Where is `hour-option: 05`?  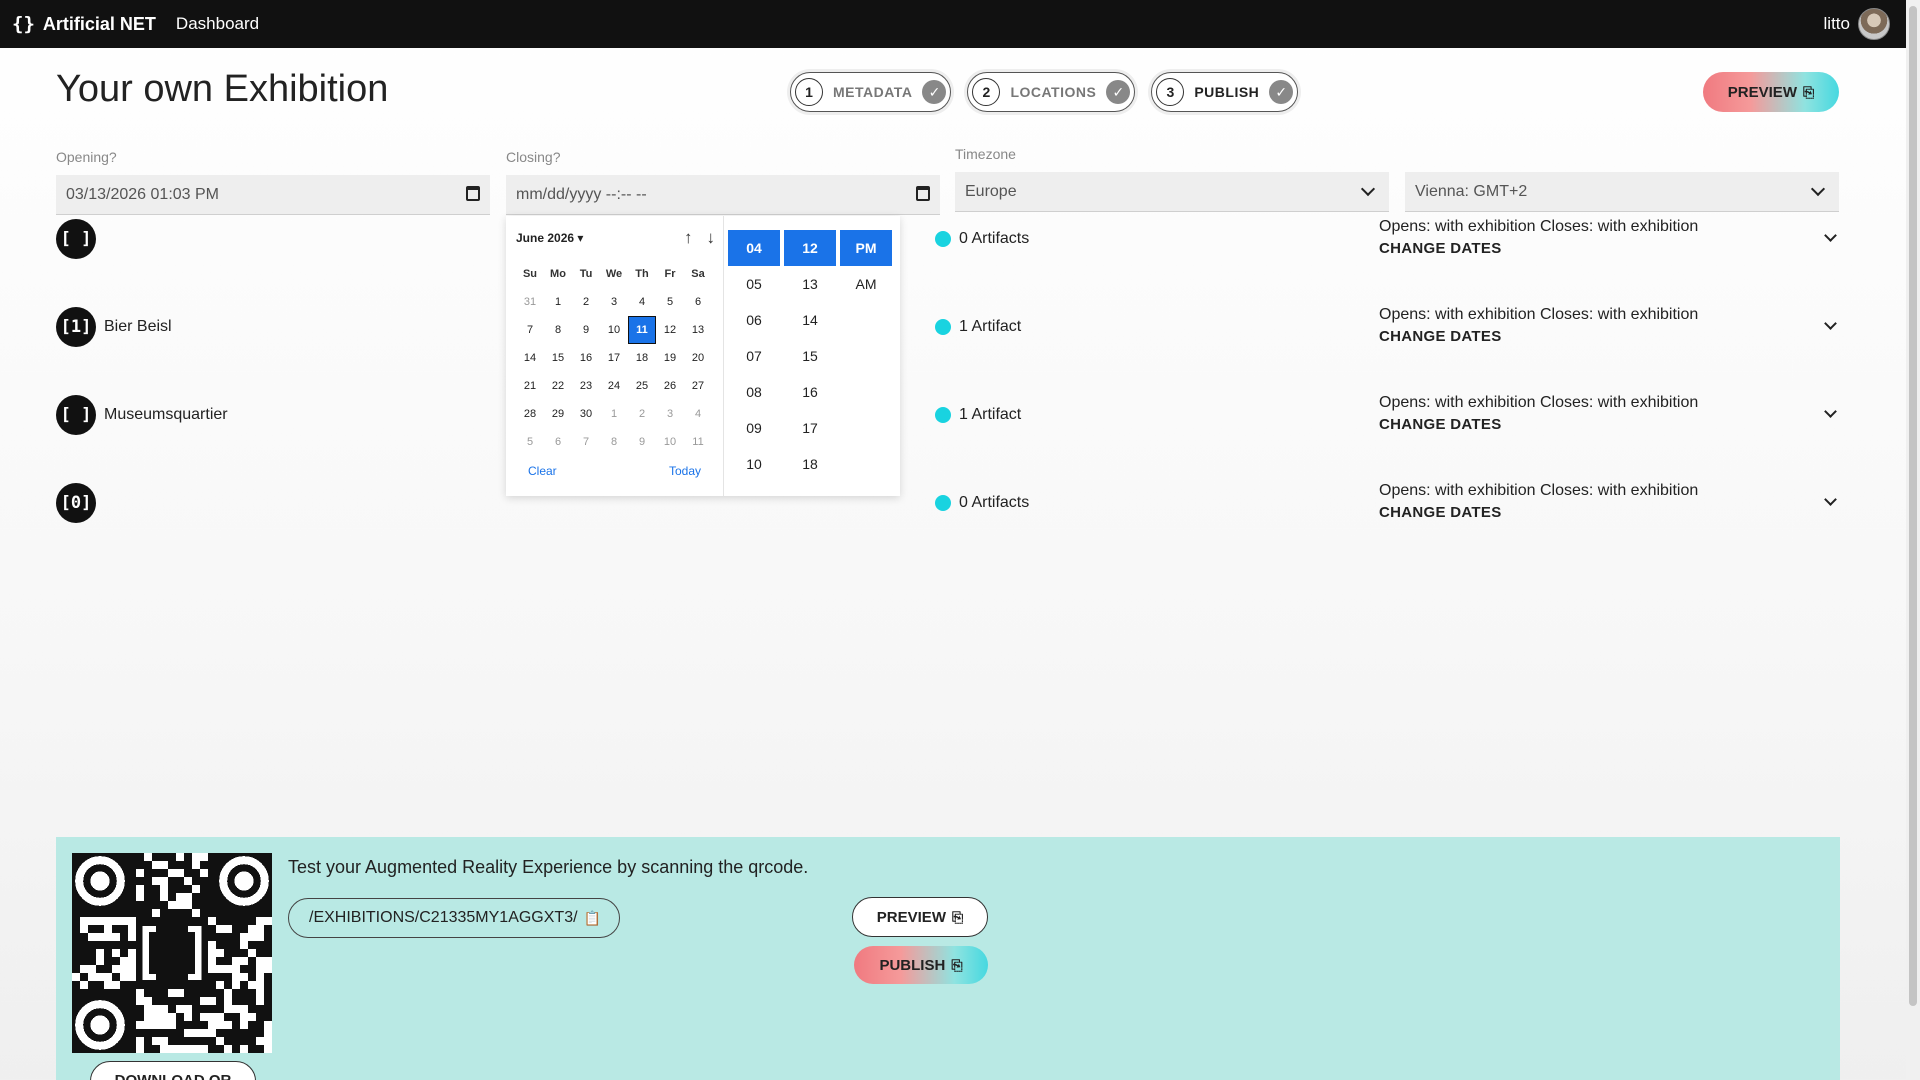 hour-option: 05 is located at coordinates (754, 284).